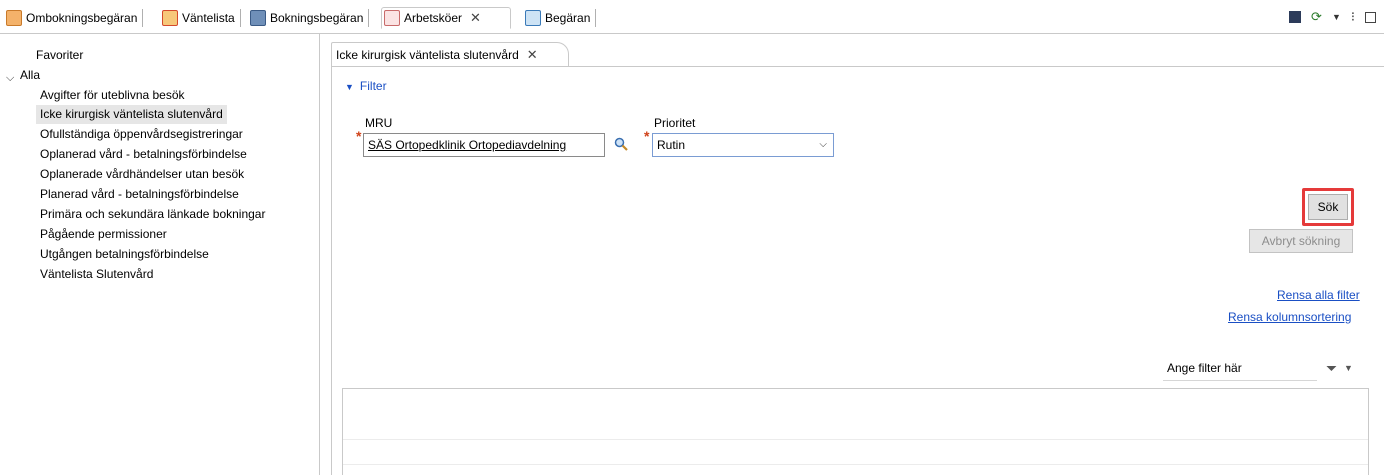  I want to click on prioritet-select: Rutin ⌵, so click(743, 145).